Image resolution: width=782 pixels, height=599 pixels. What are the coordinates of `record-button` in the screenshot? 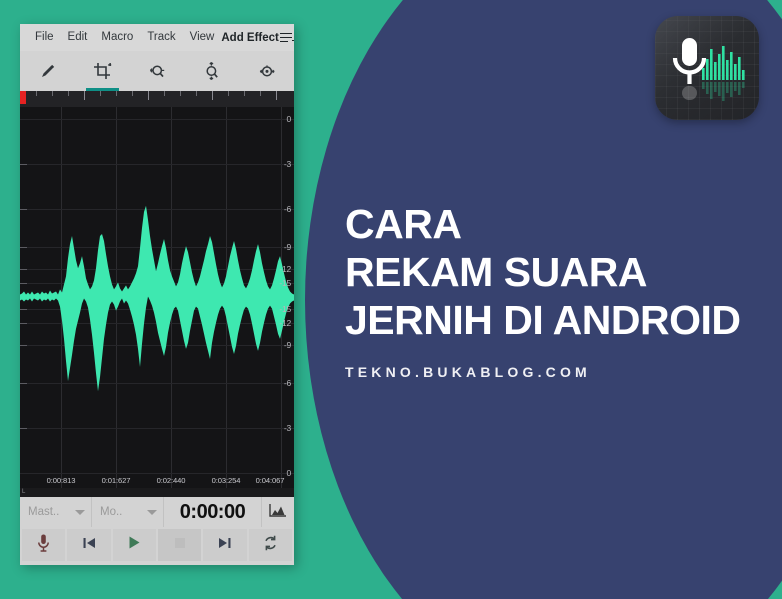 It's located at (44, 545).